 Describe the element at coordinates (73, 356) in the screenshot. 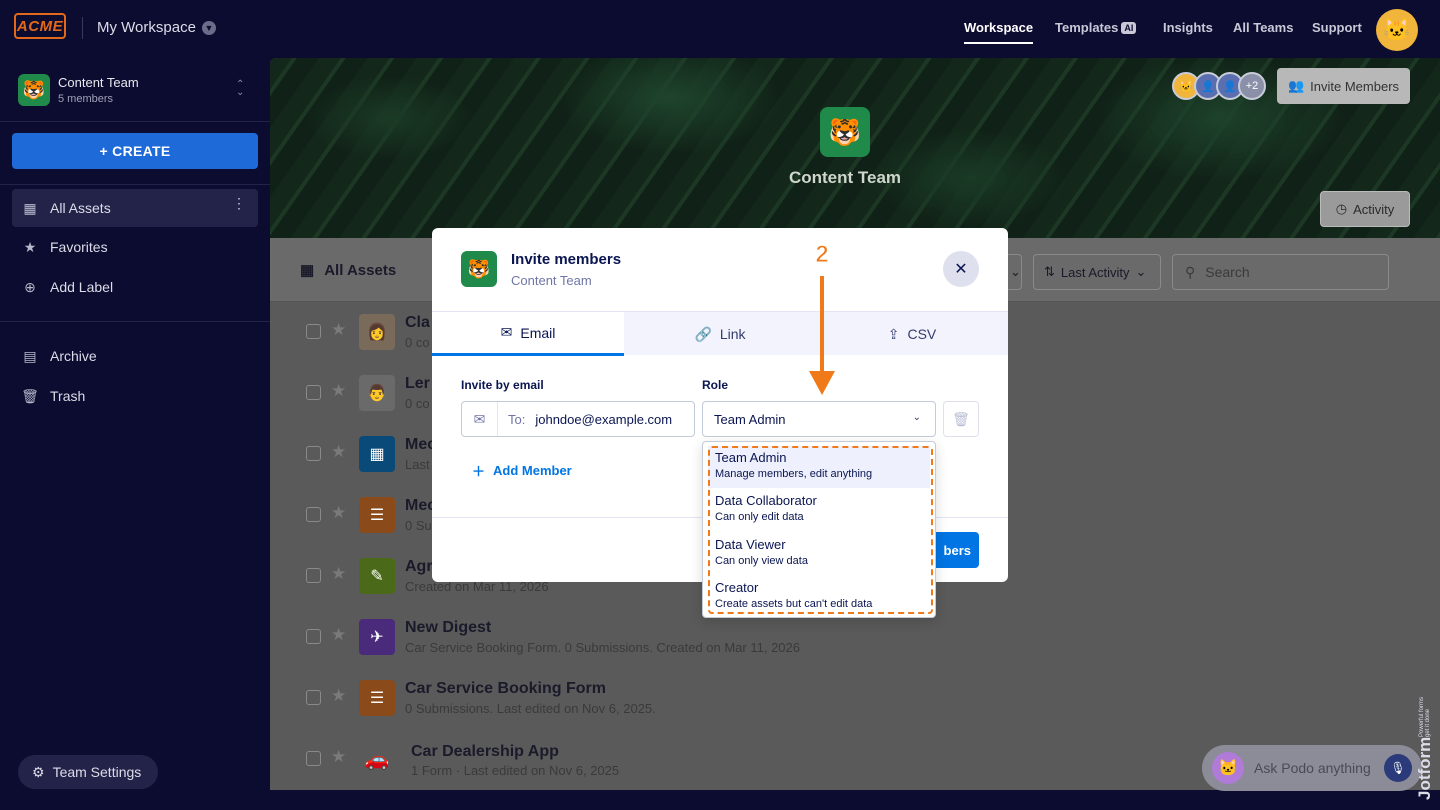

I see `sidebar-item-label: Archive` at that location.